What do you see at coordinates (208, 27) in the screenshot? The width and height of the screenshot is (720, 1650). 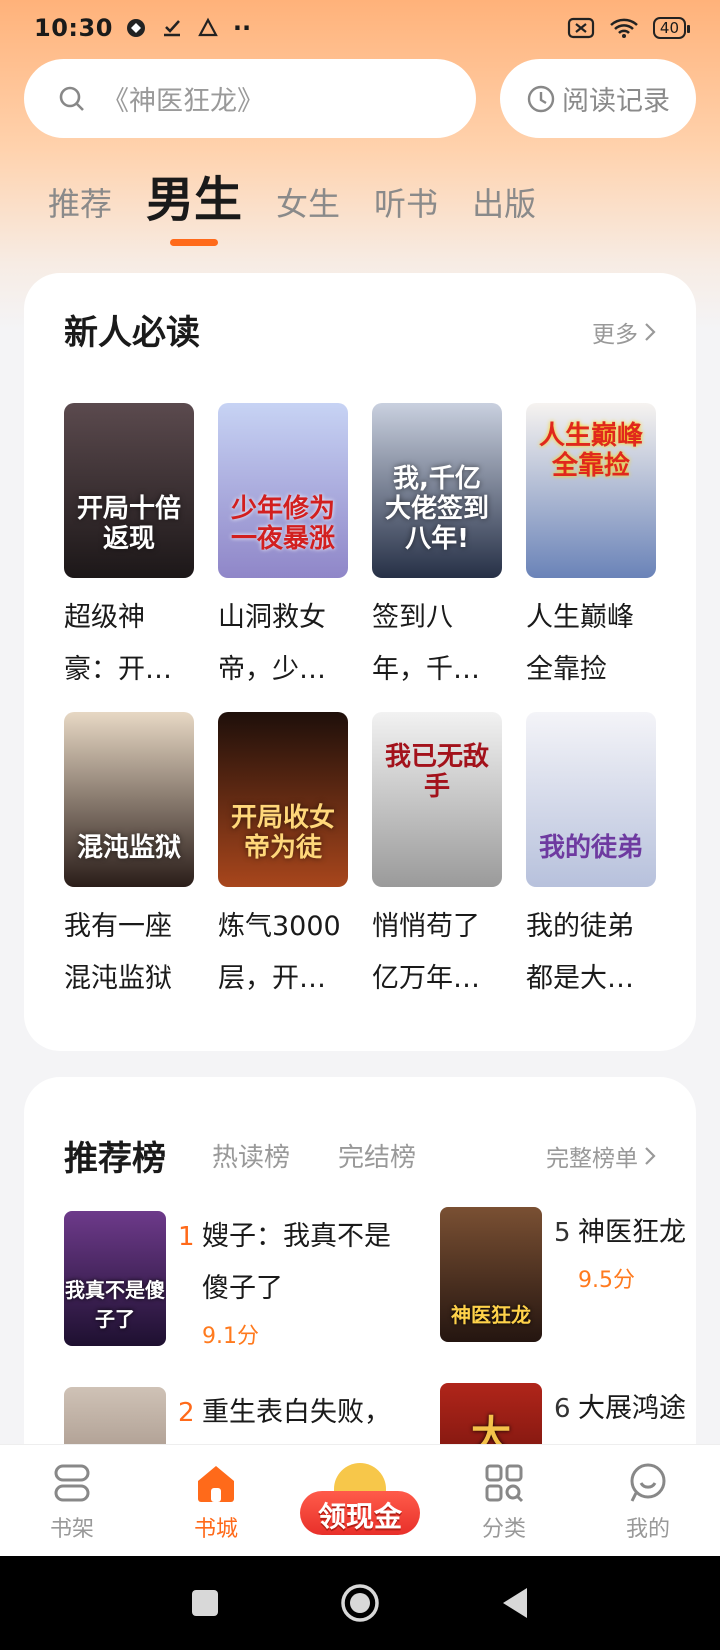 I see `triangle-app-icon` at bounding box center [208, 27].